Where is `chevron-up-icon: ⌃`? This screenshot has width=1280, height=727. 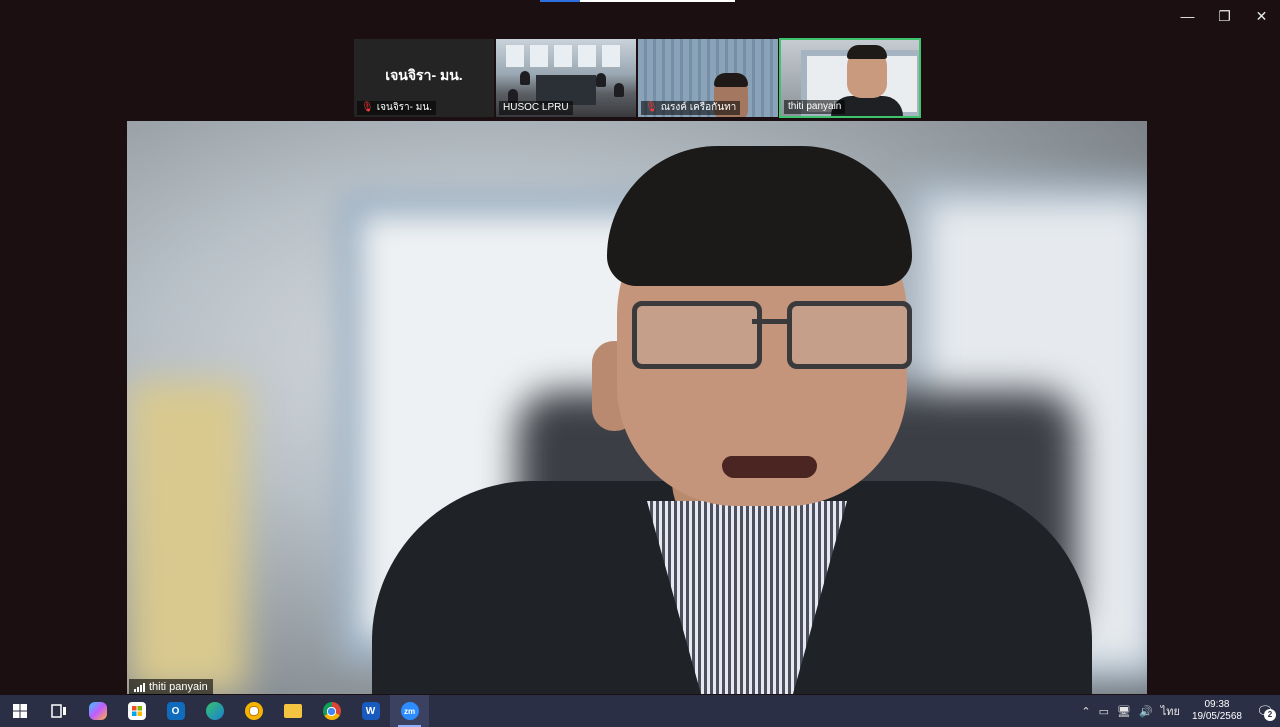 chevron-up-icon: ⌃ is located at coordinates (1085, 711).